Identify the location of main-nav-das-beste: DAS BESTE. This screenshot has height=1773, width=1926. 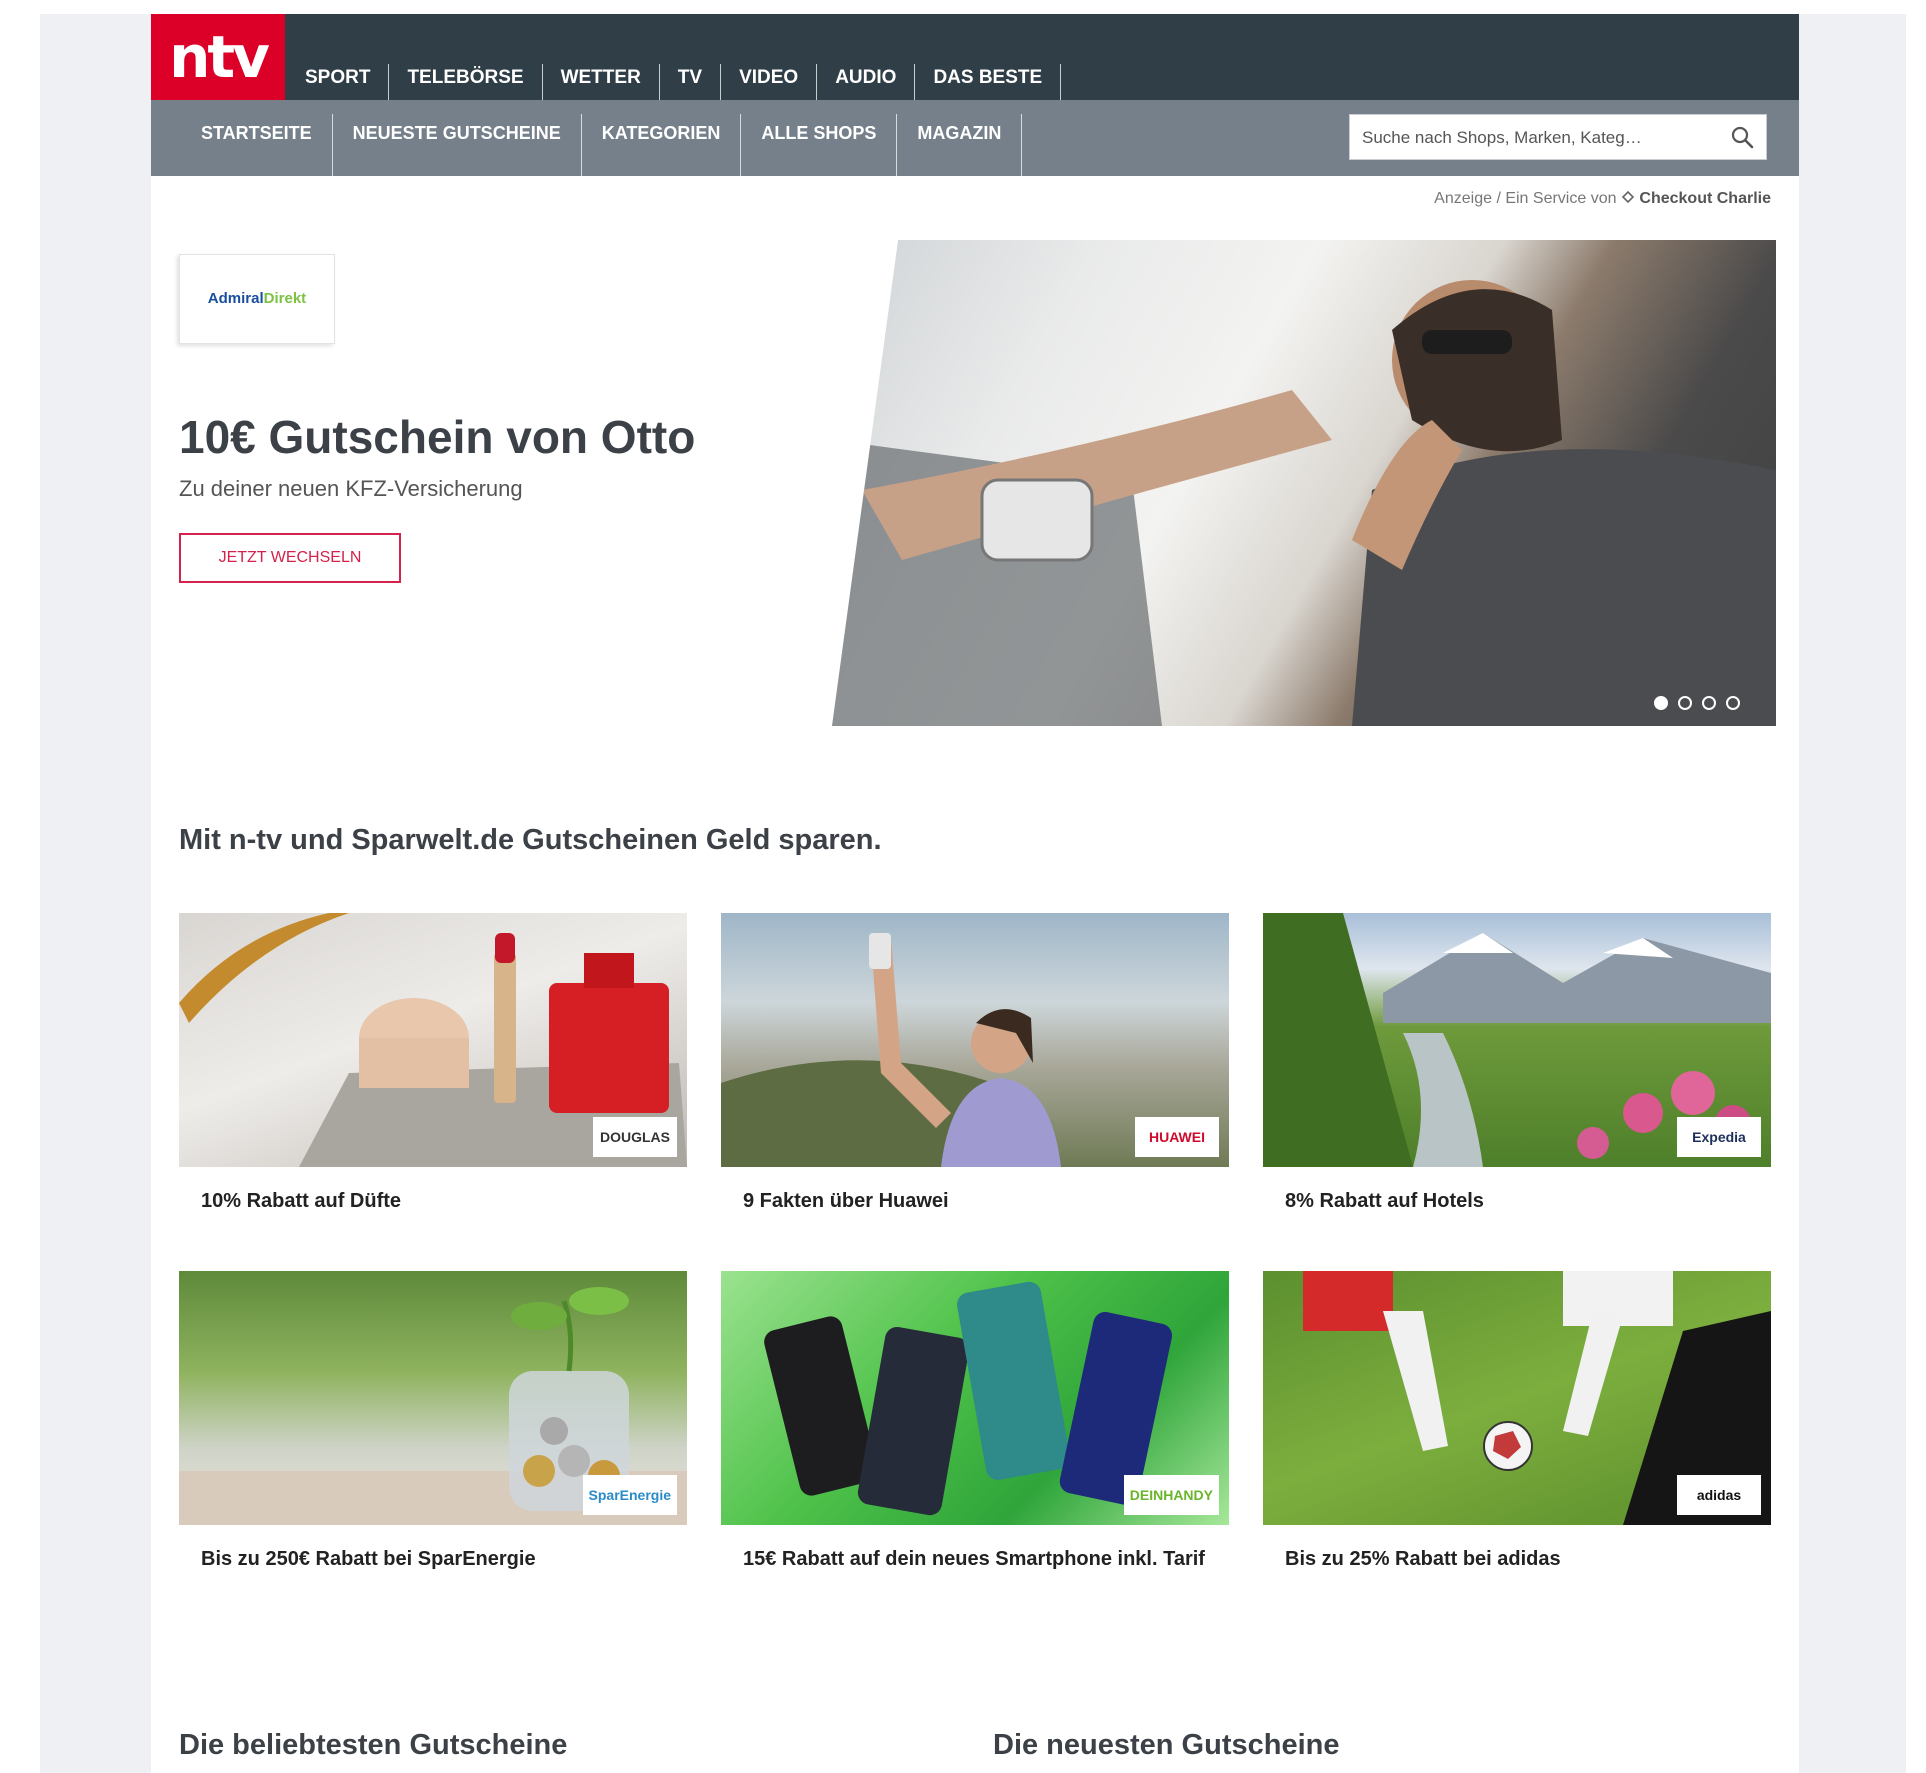
(988, 82).